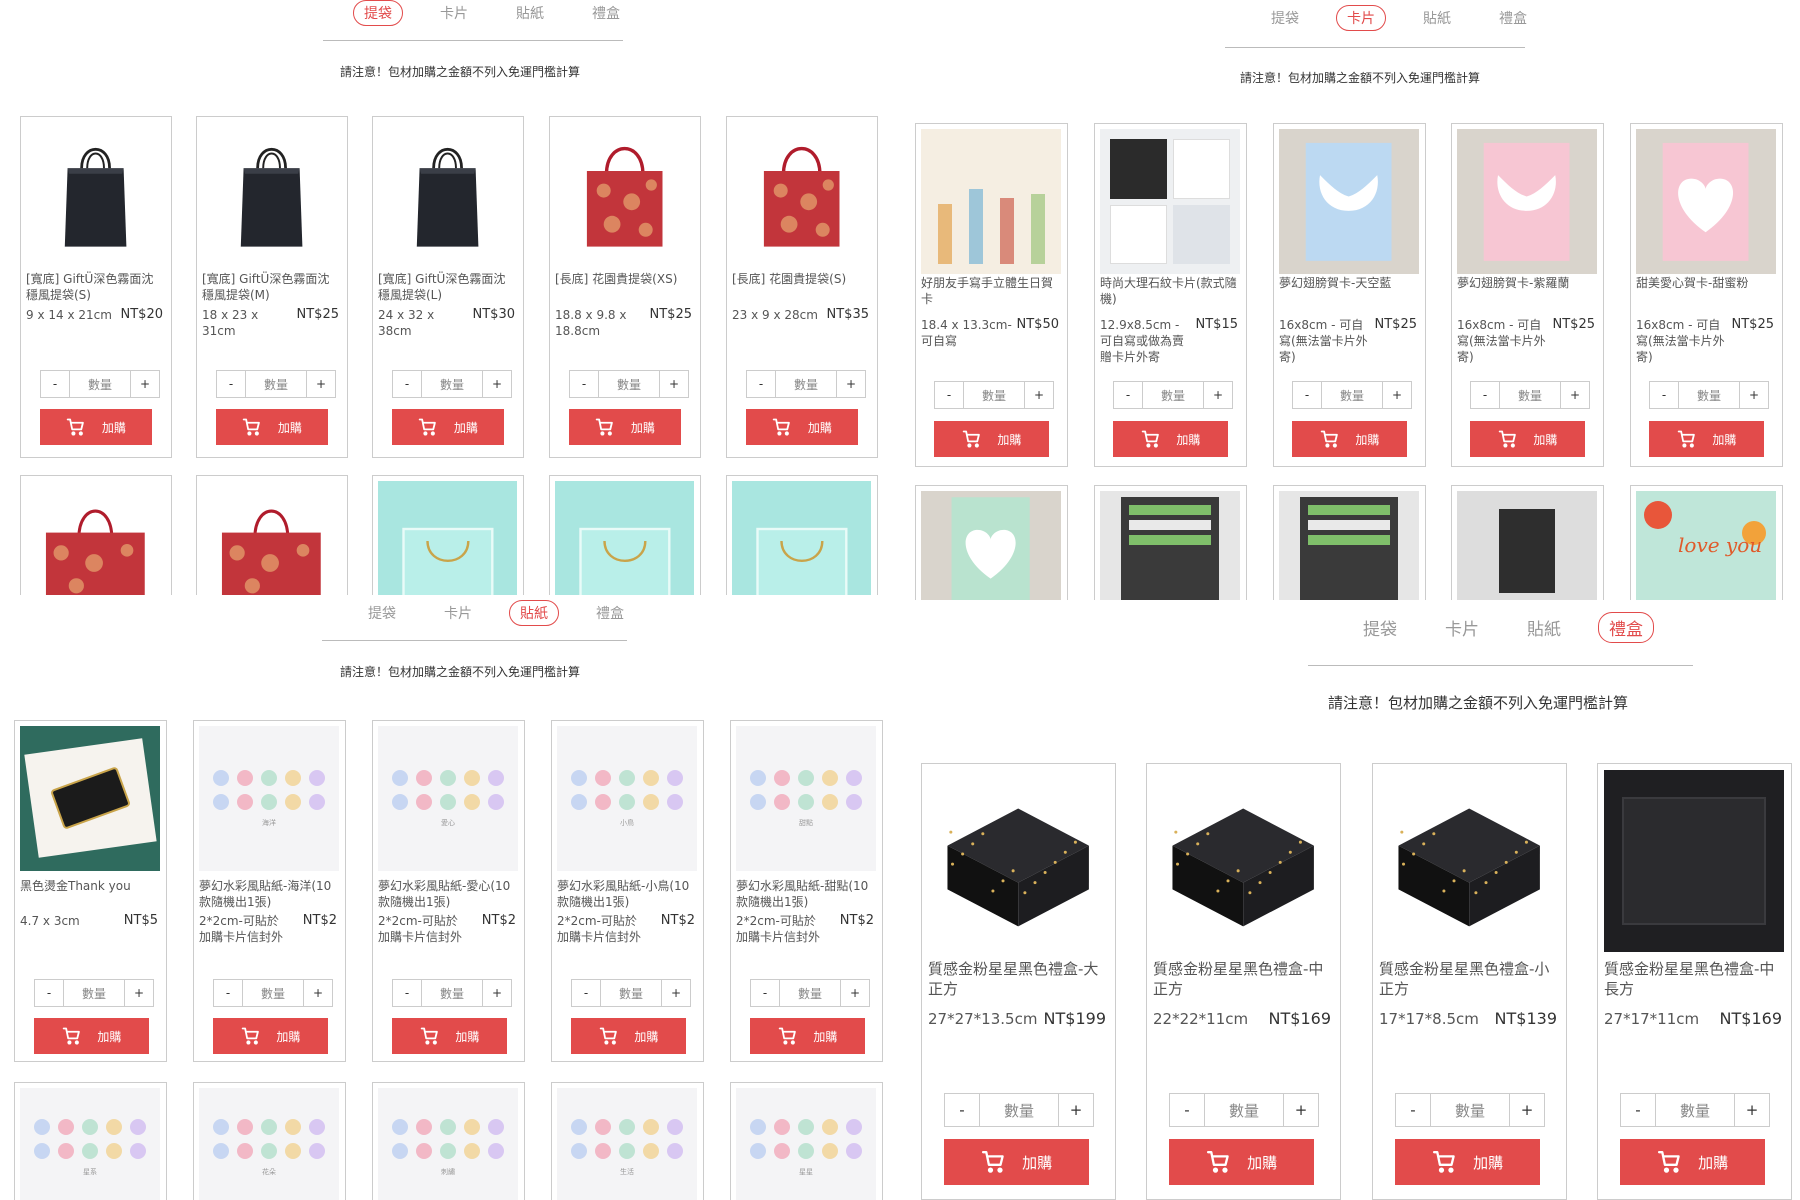 This screenshot has height=1200, width=1800. I want to click on product-image: 愛心, so click(448, 798).